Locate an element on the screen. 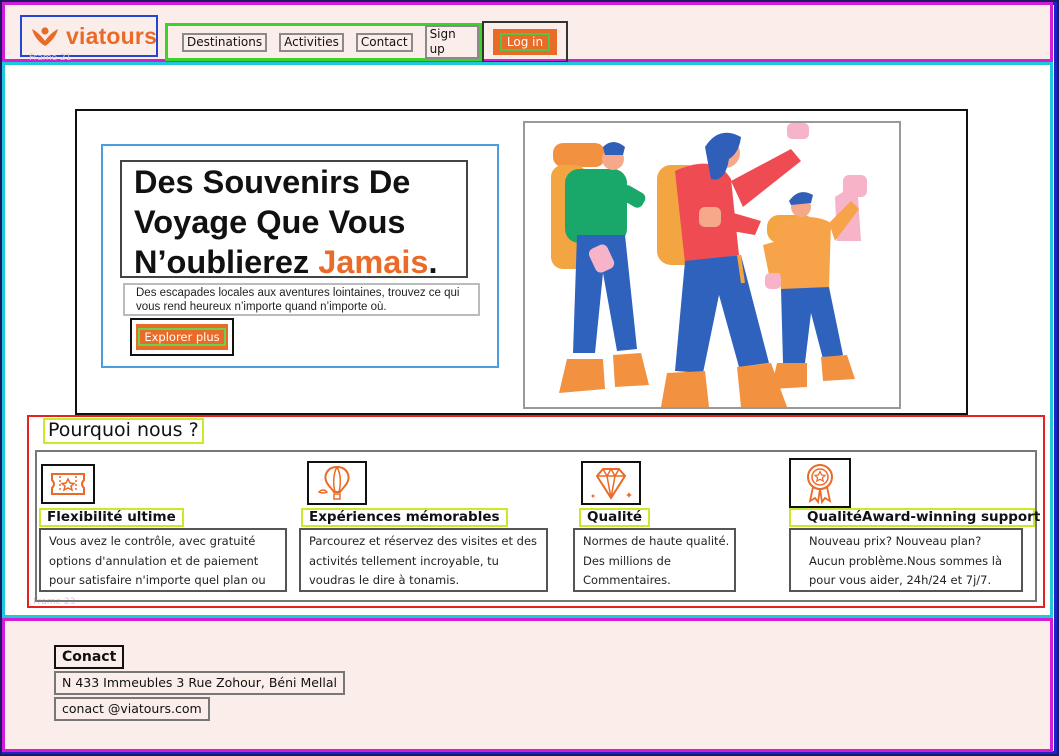 The image size is (1059, 756). nav-contact: Contact is located at coordinates (384, 42).